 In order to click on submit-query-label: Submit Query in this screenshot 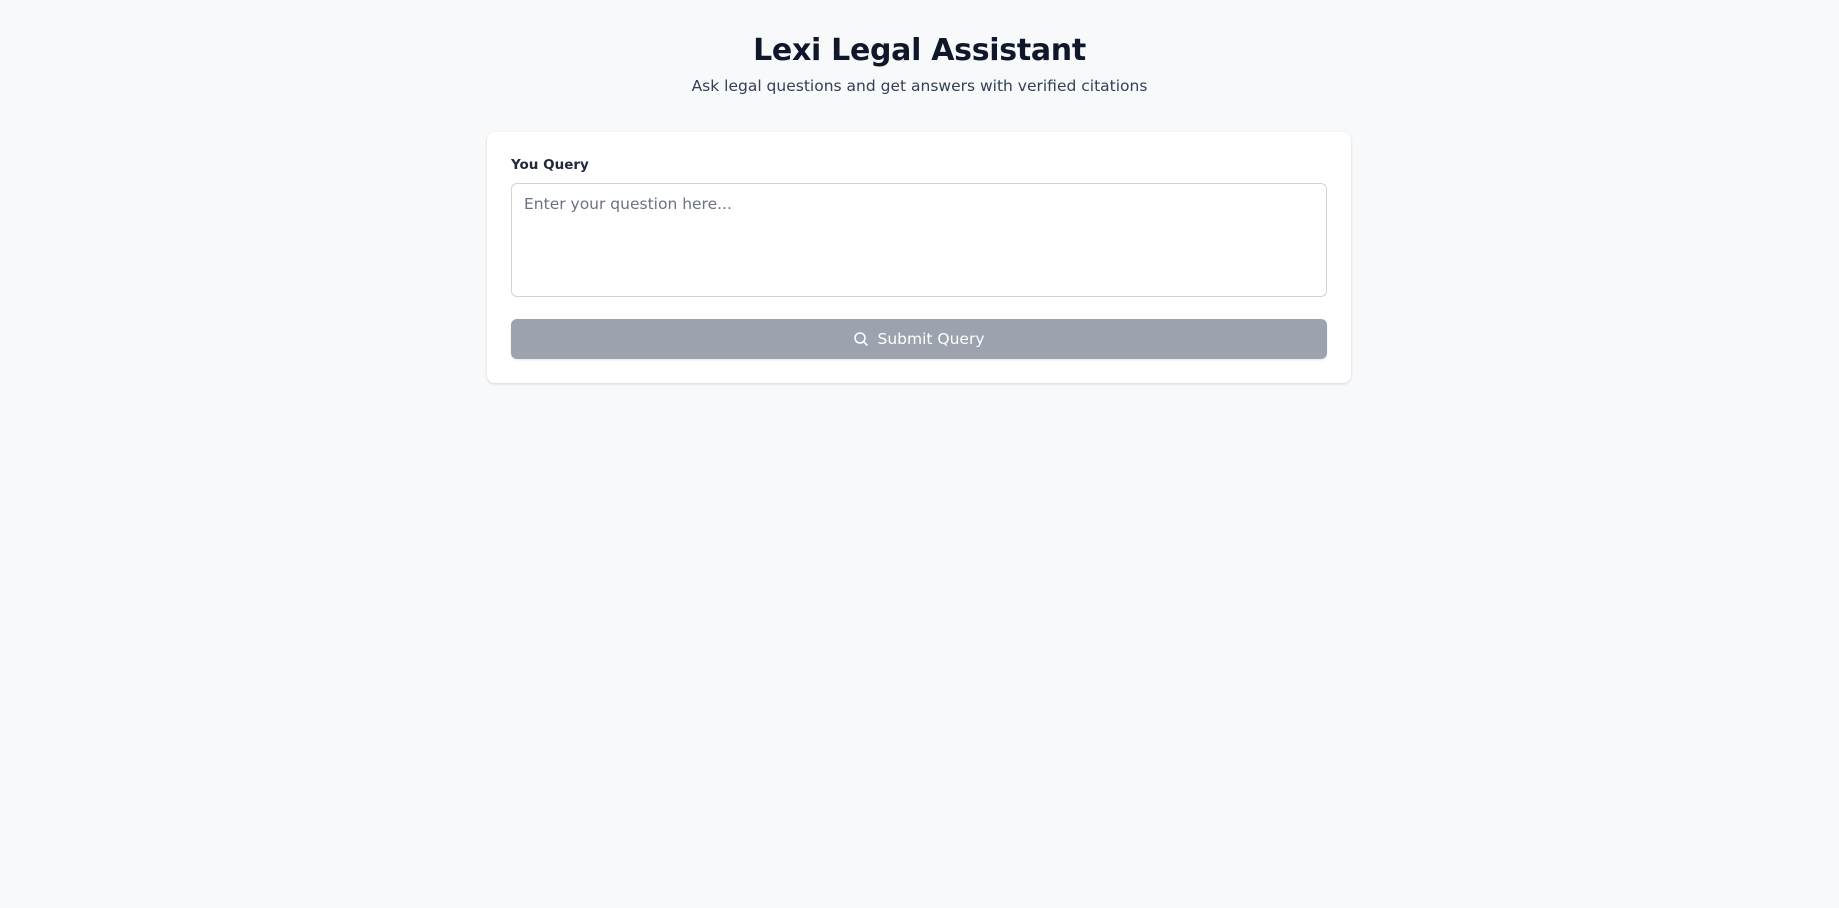, I will do `click(931, 339)`.